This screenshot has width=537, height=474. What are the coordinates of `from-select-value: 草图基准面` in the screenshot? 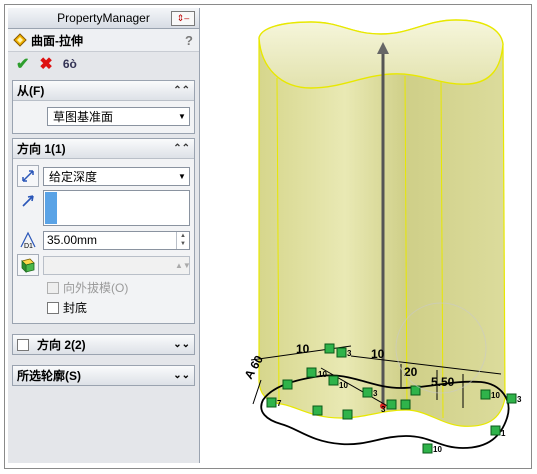 It's located at (83, 117).